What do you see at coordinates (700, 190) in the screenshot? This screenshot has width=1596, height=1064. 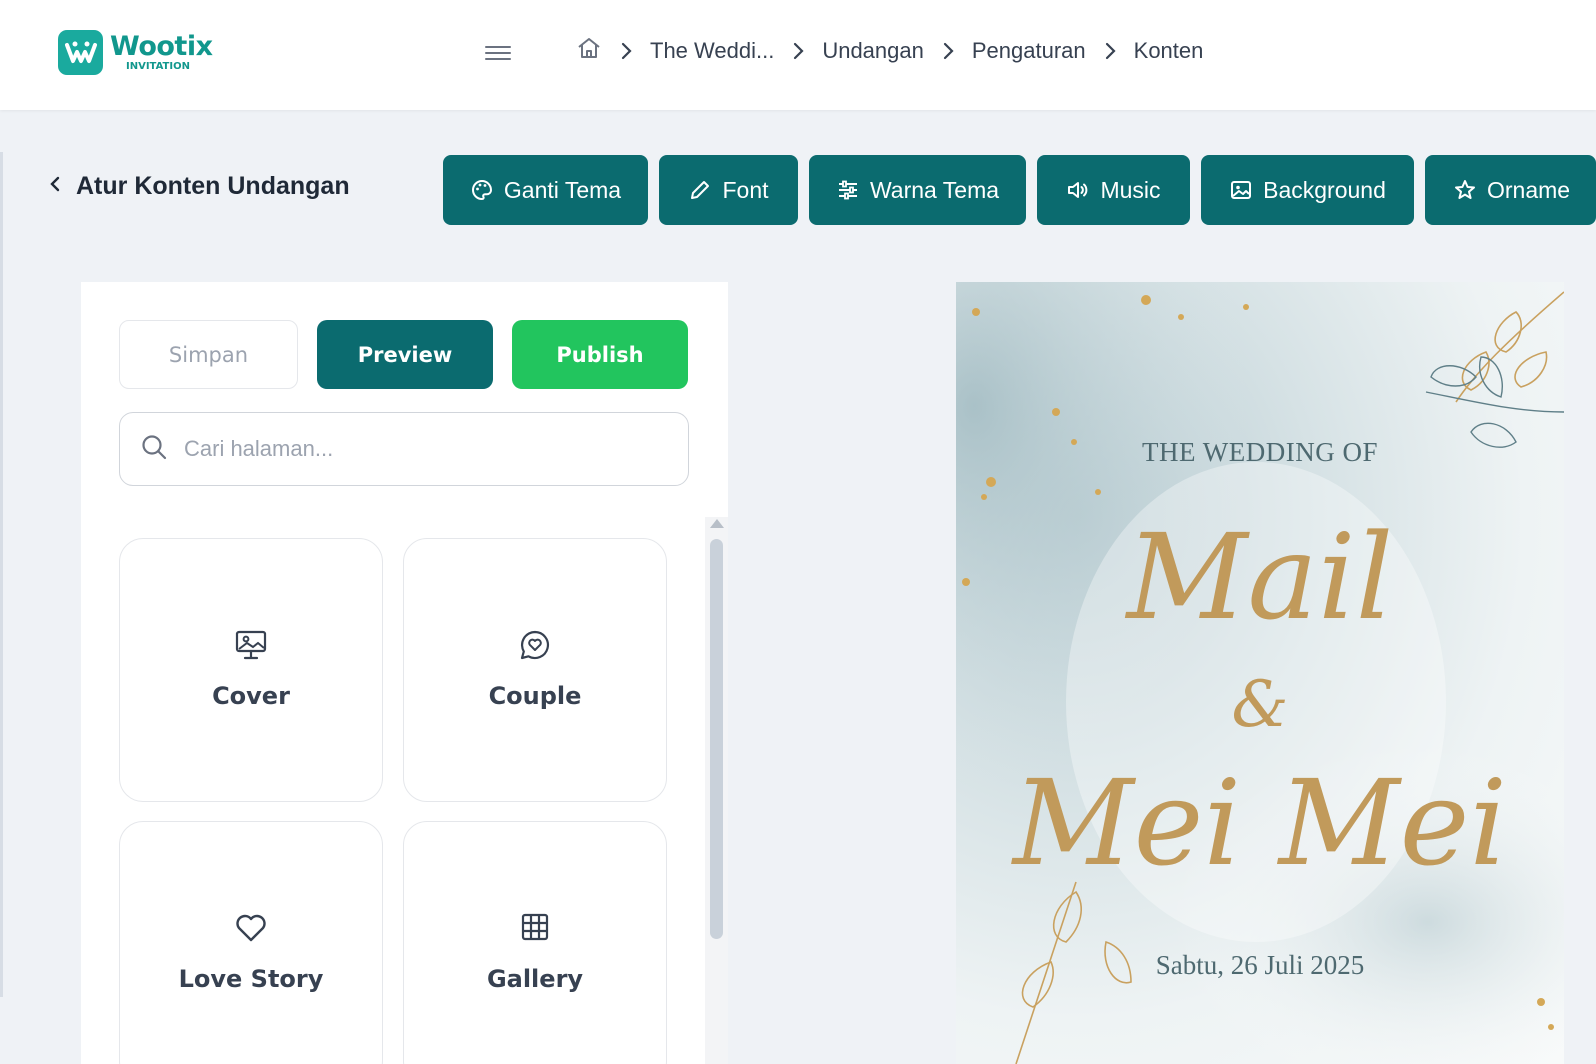 I see `pencil-icon` at bounding box center [700, 190].